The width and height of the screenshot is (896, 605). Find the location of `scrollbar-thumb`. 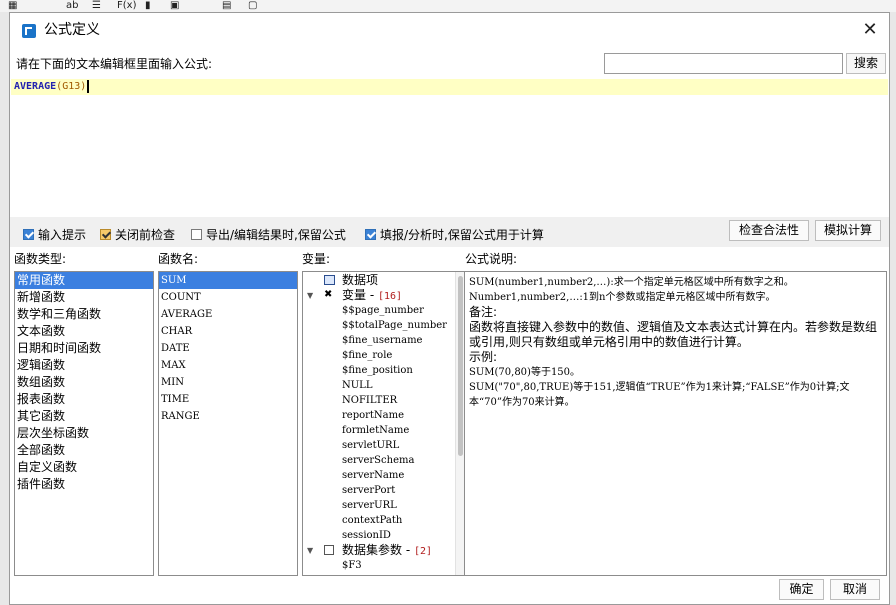

scrollbar-thumb is located at coordinates (460, 366).